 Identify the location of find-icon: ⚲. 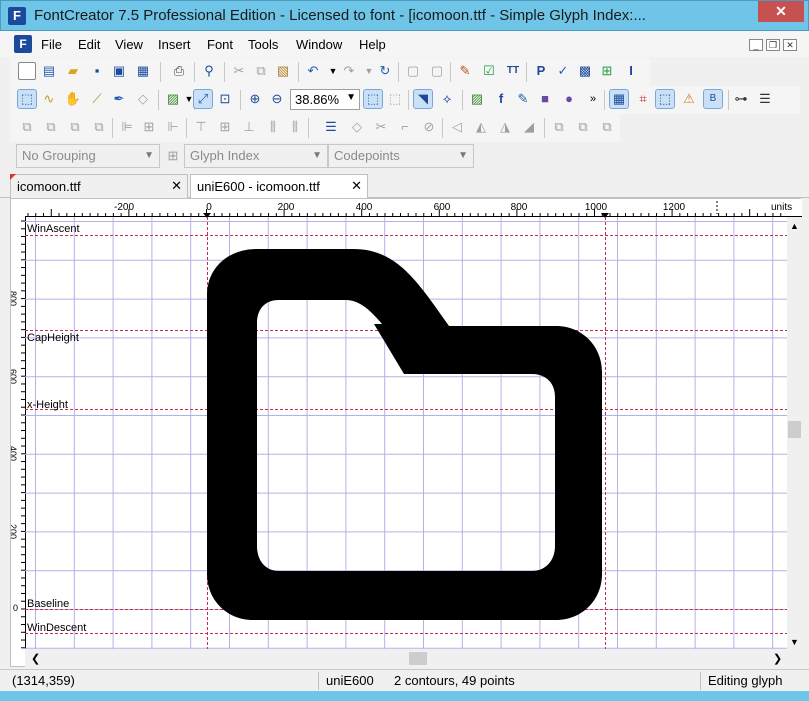
(209, 71).